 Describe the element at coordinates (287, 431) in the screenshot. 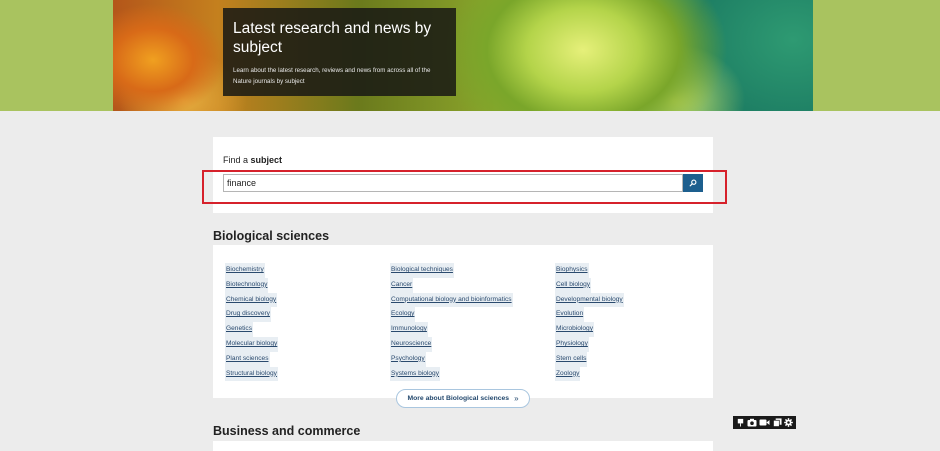

I see `section-title-business-and-commerce: Business and commerce` at that location.